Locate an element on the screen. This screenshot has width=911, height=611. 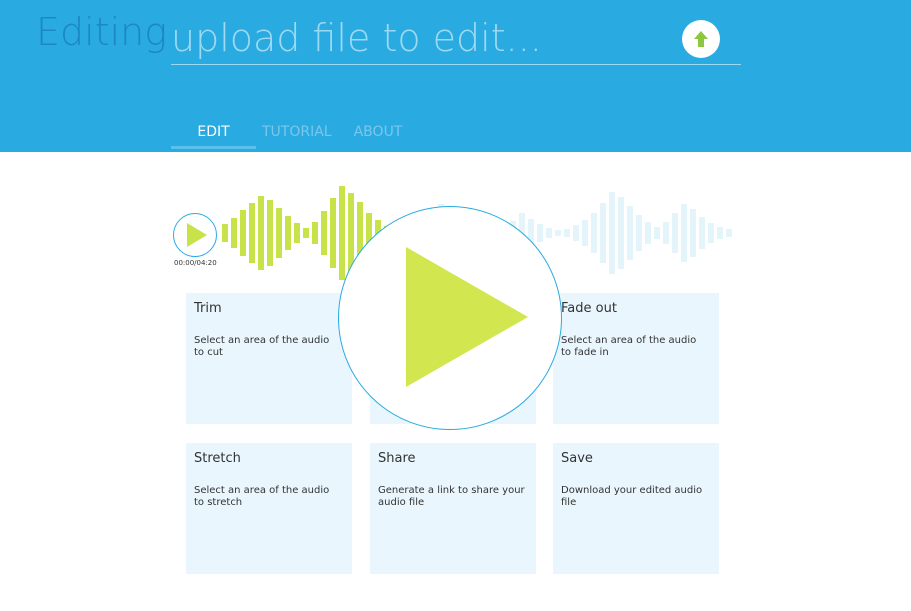
tool-title: Save is located at coordinates (577, 458).